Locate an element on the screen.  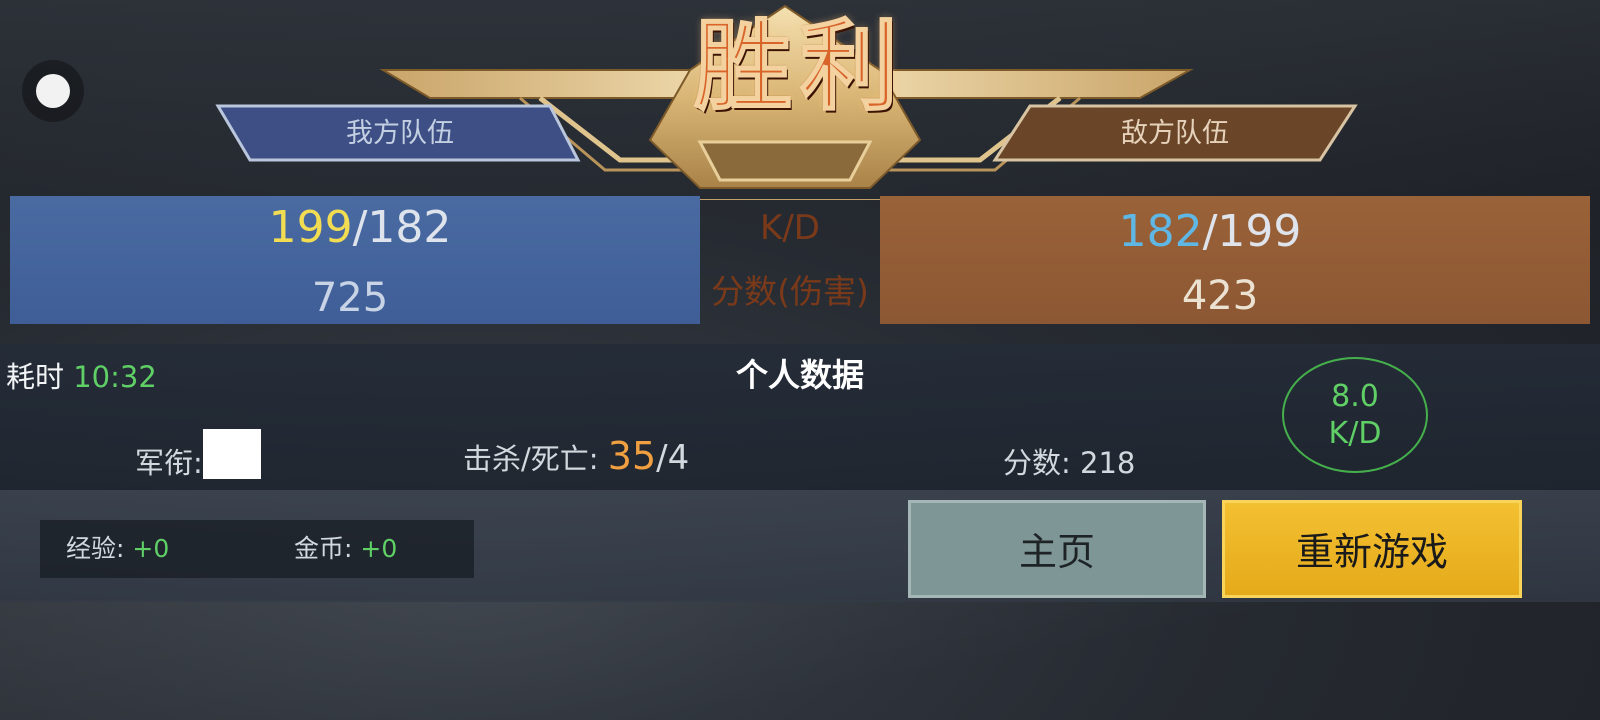
personal-kills: 35 is located at coordinates (632, 456).